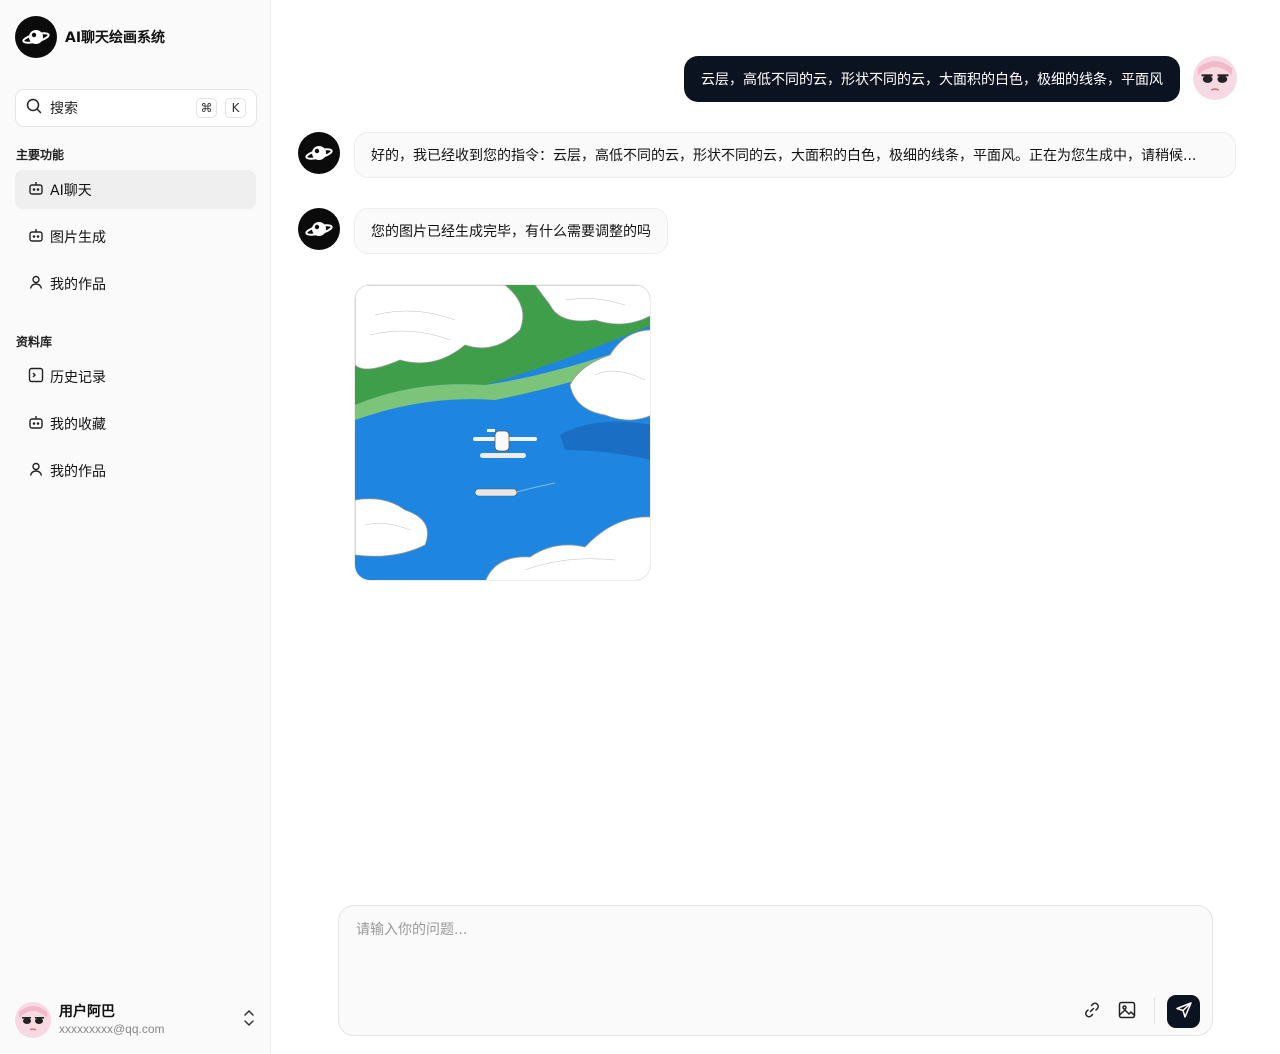 This screenshot has width=1280, height=1054. What do you see at coordinates (249, 1020) in the screenshot?
I see `chevron-up-down-icon` at bounding box center [249, 1020].